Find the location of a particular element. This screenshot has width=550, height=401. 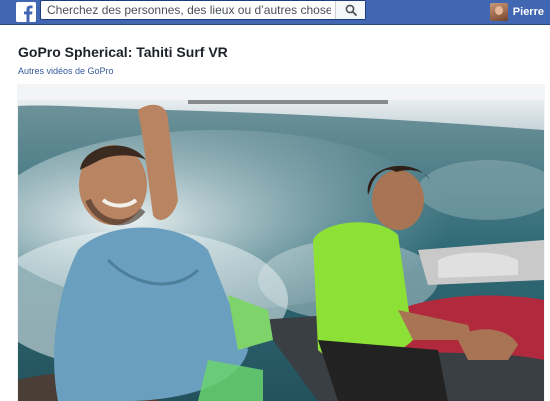

avatar is located at coordinates (498, 12).